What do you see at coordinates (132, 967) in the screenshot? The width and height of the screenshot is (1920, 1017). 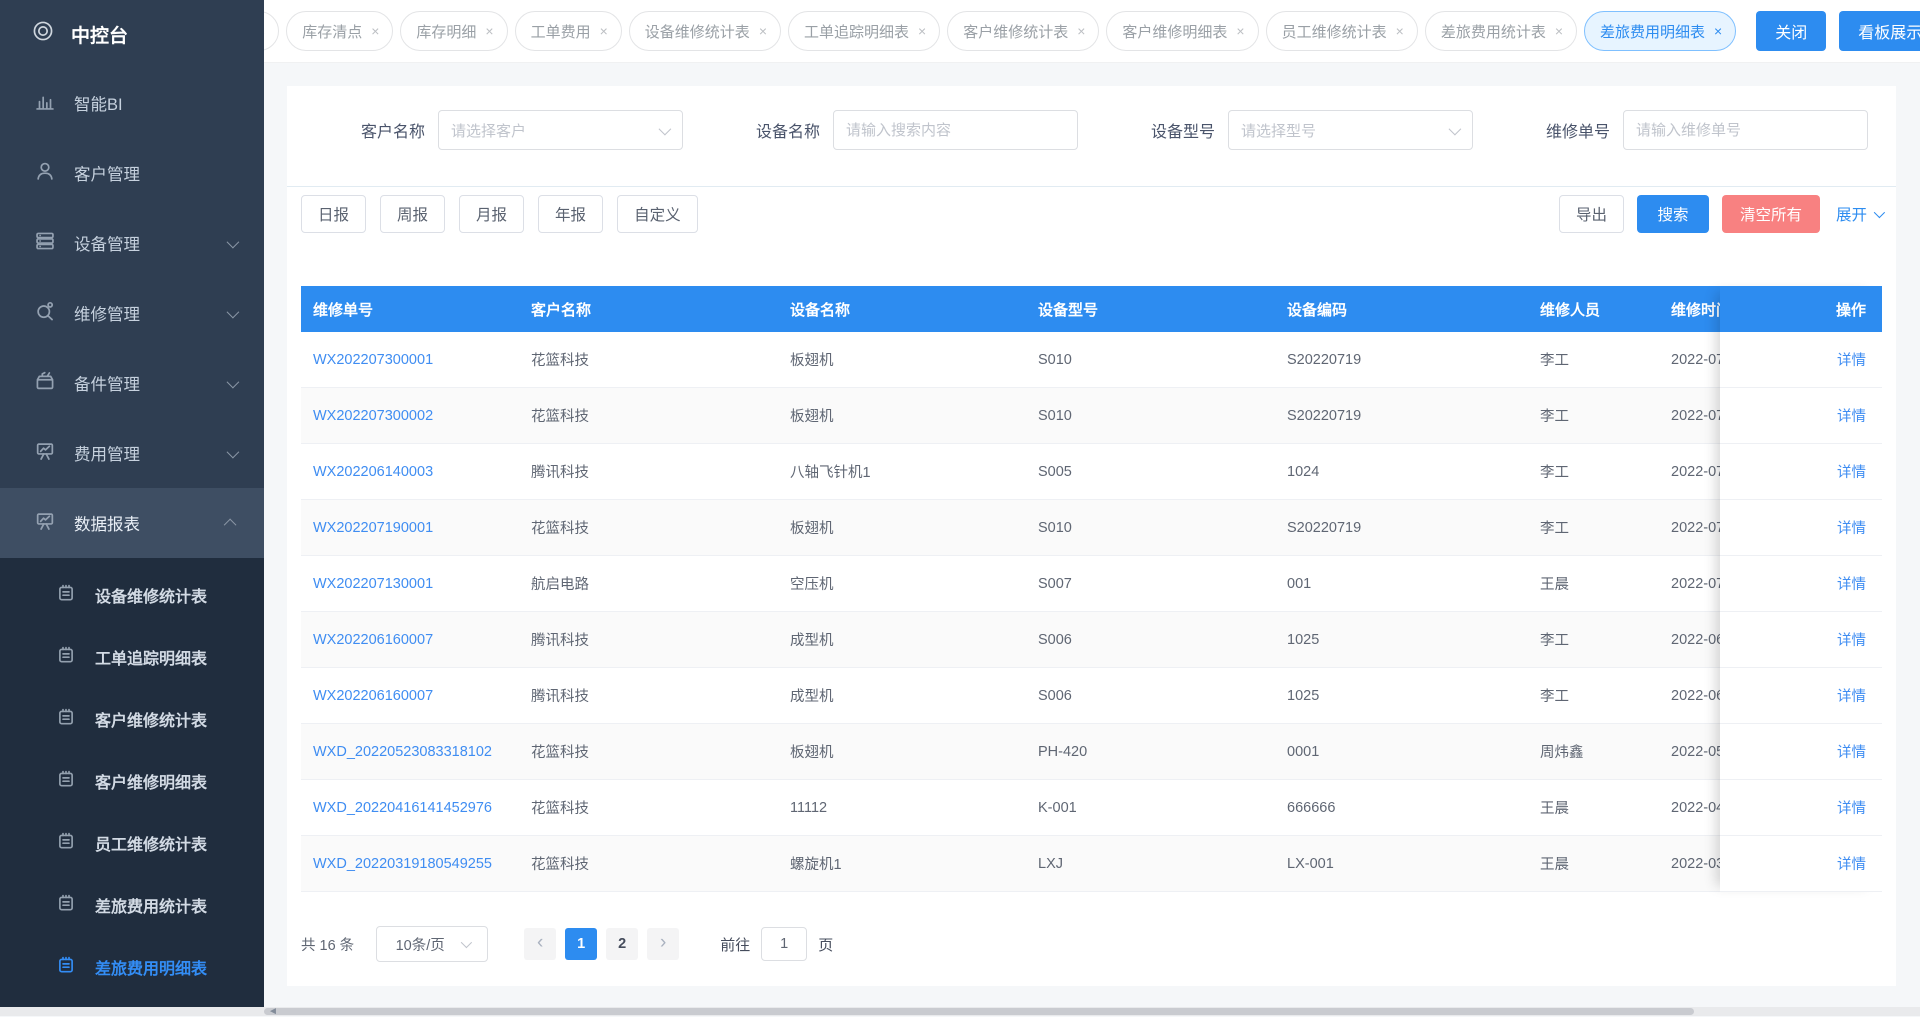 I see `sidebar-subitem-travel-expense-detail: 差旅费用明细表` at bounding box center [132, 967].